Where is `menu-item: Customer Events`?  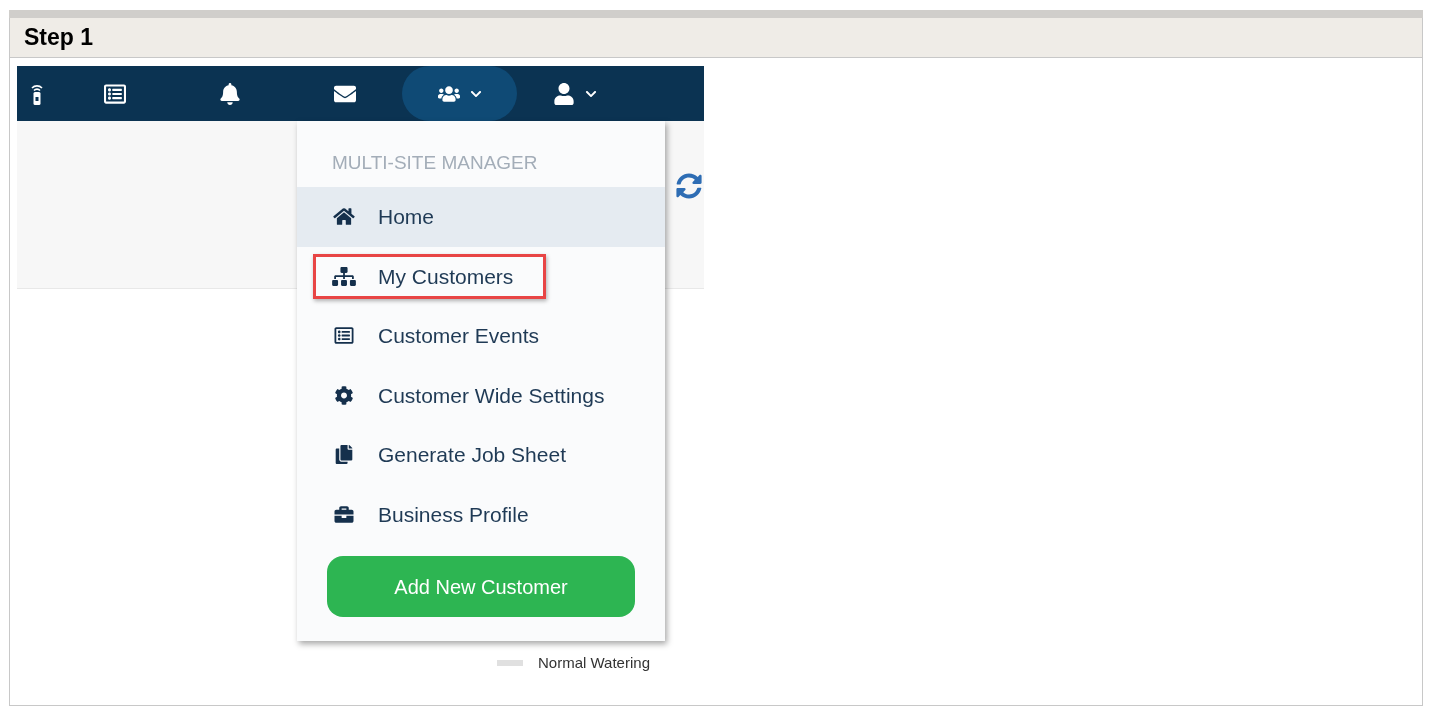
menu-item: Customer Events is located at coordinates (481, 336).